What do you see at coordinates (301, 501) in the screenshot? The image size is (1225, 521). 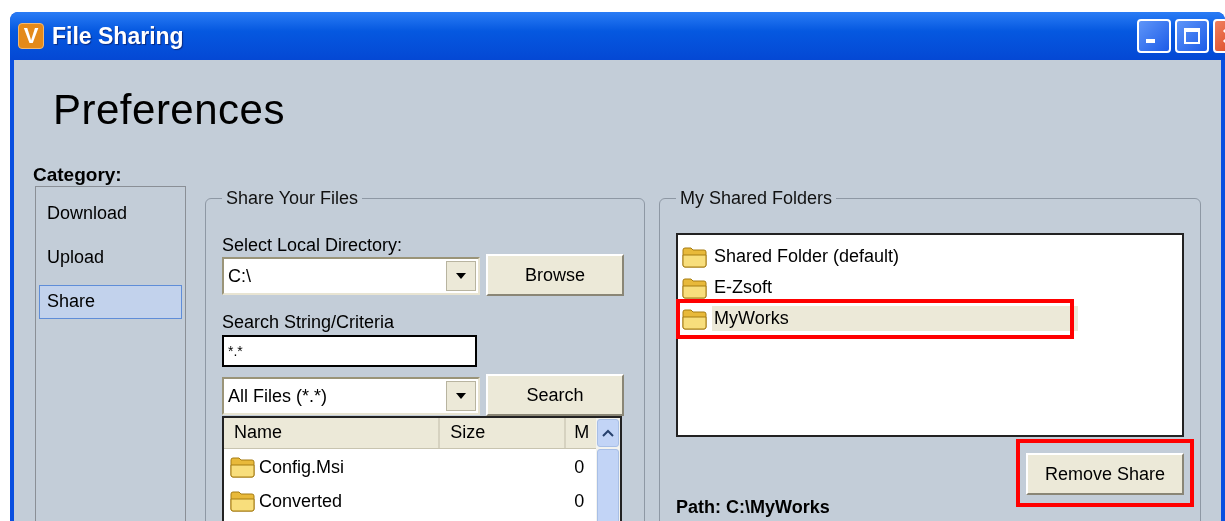 I see `file-name: Converted` at bounding box center [301, 501].